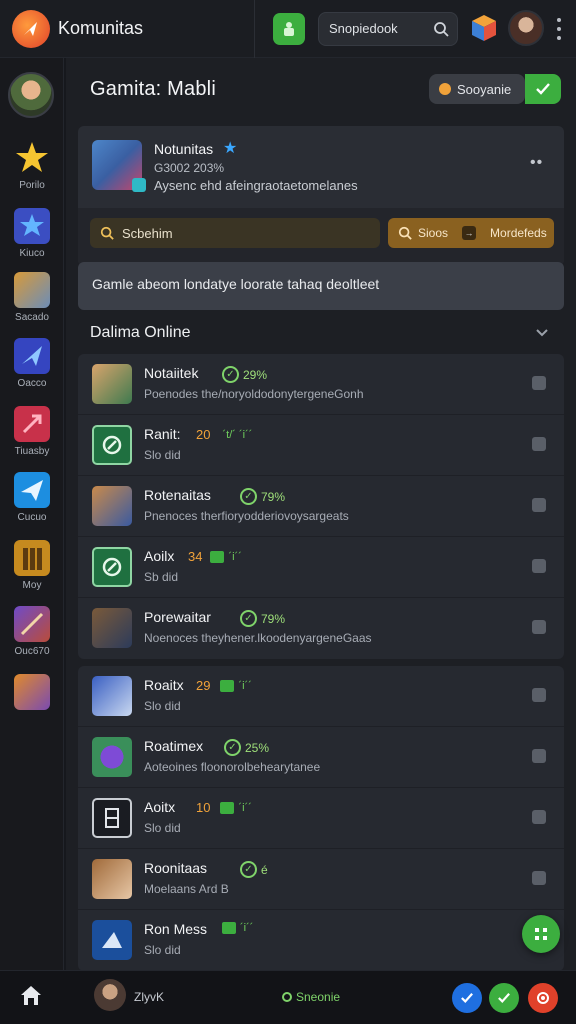 The width and height of the screenshot is (576, 1024). I want to click on profile-stat: G3002 203%, so click(189, 168).